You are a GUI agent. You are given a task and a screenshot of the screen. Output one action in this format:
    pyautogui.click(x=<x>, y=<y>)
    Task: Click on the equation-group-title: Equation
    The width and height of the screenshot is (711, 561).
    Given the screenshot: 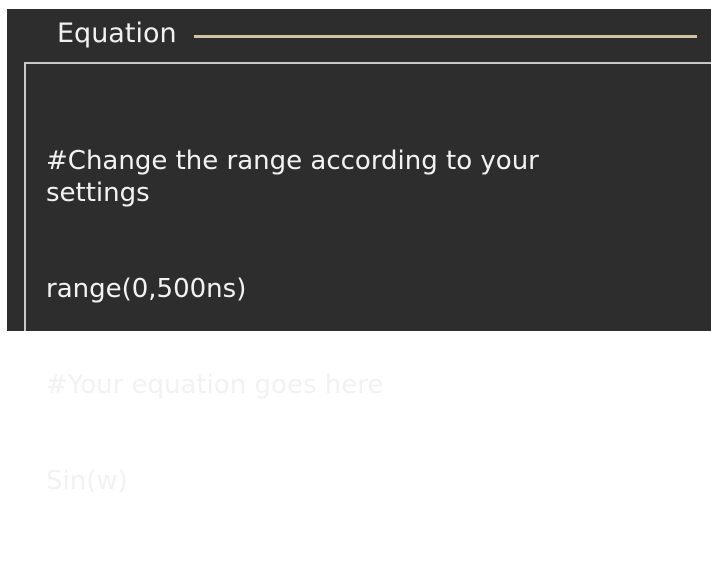 What is the action you would take?
    pyautogui.click(x=117, y=33)
    